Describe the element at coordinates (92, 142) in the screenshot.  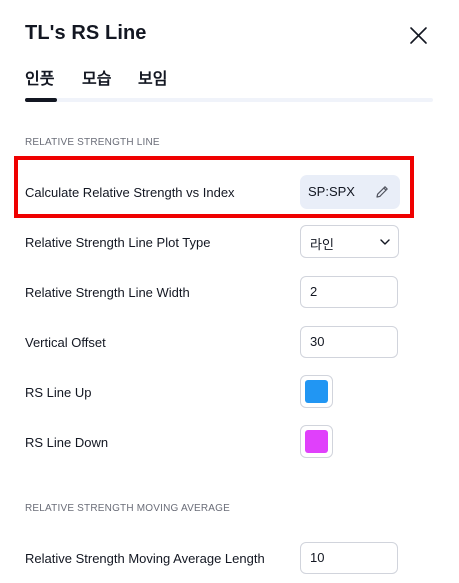
I see `section-header-rs-line: RELATIVE STRENGTH LINE` at that location.